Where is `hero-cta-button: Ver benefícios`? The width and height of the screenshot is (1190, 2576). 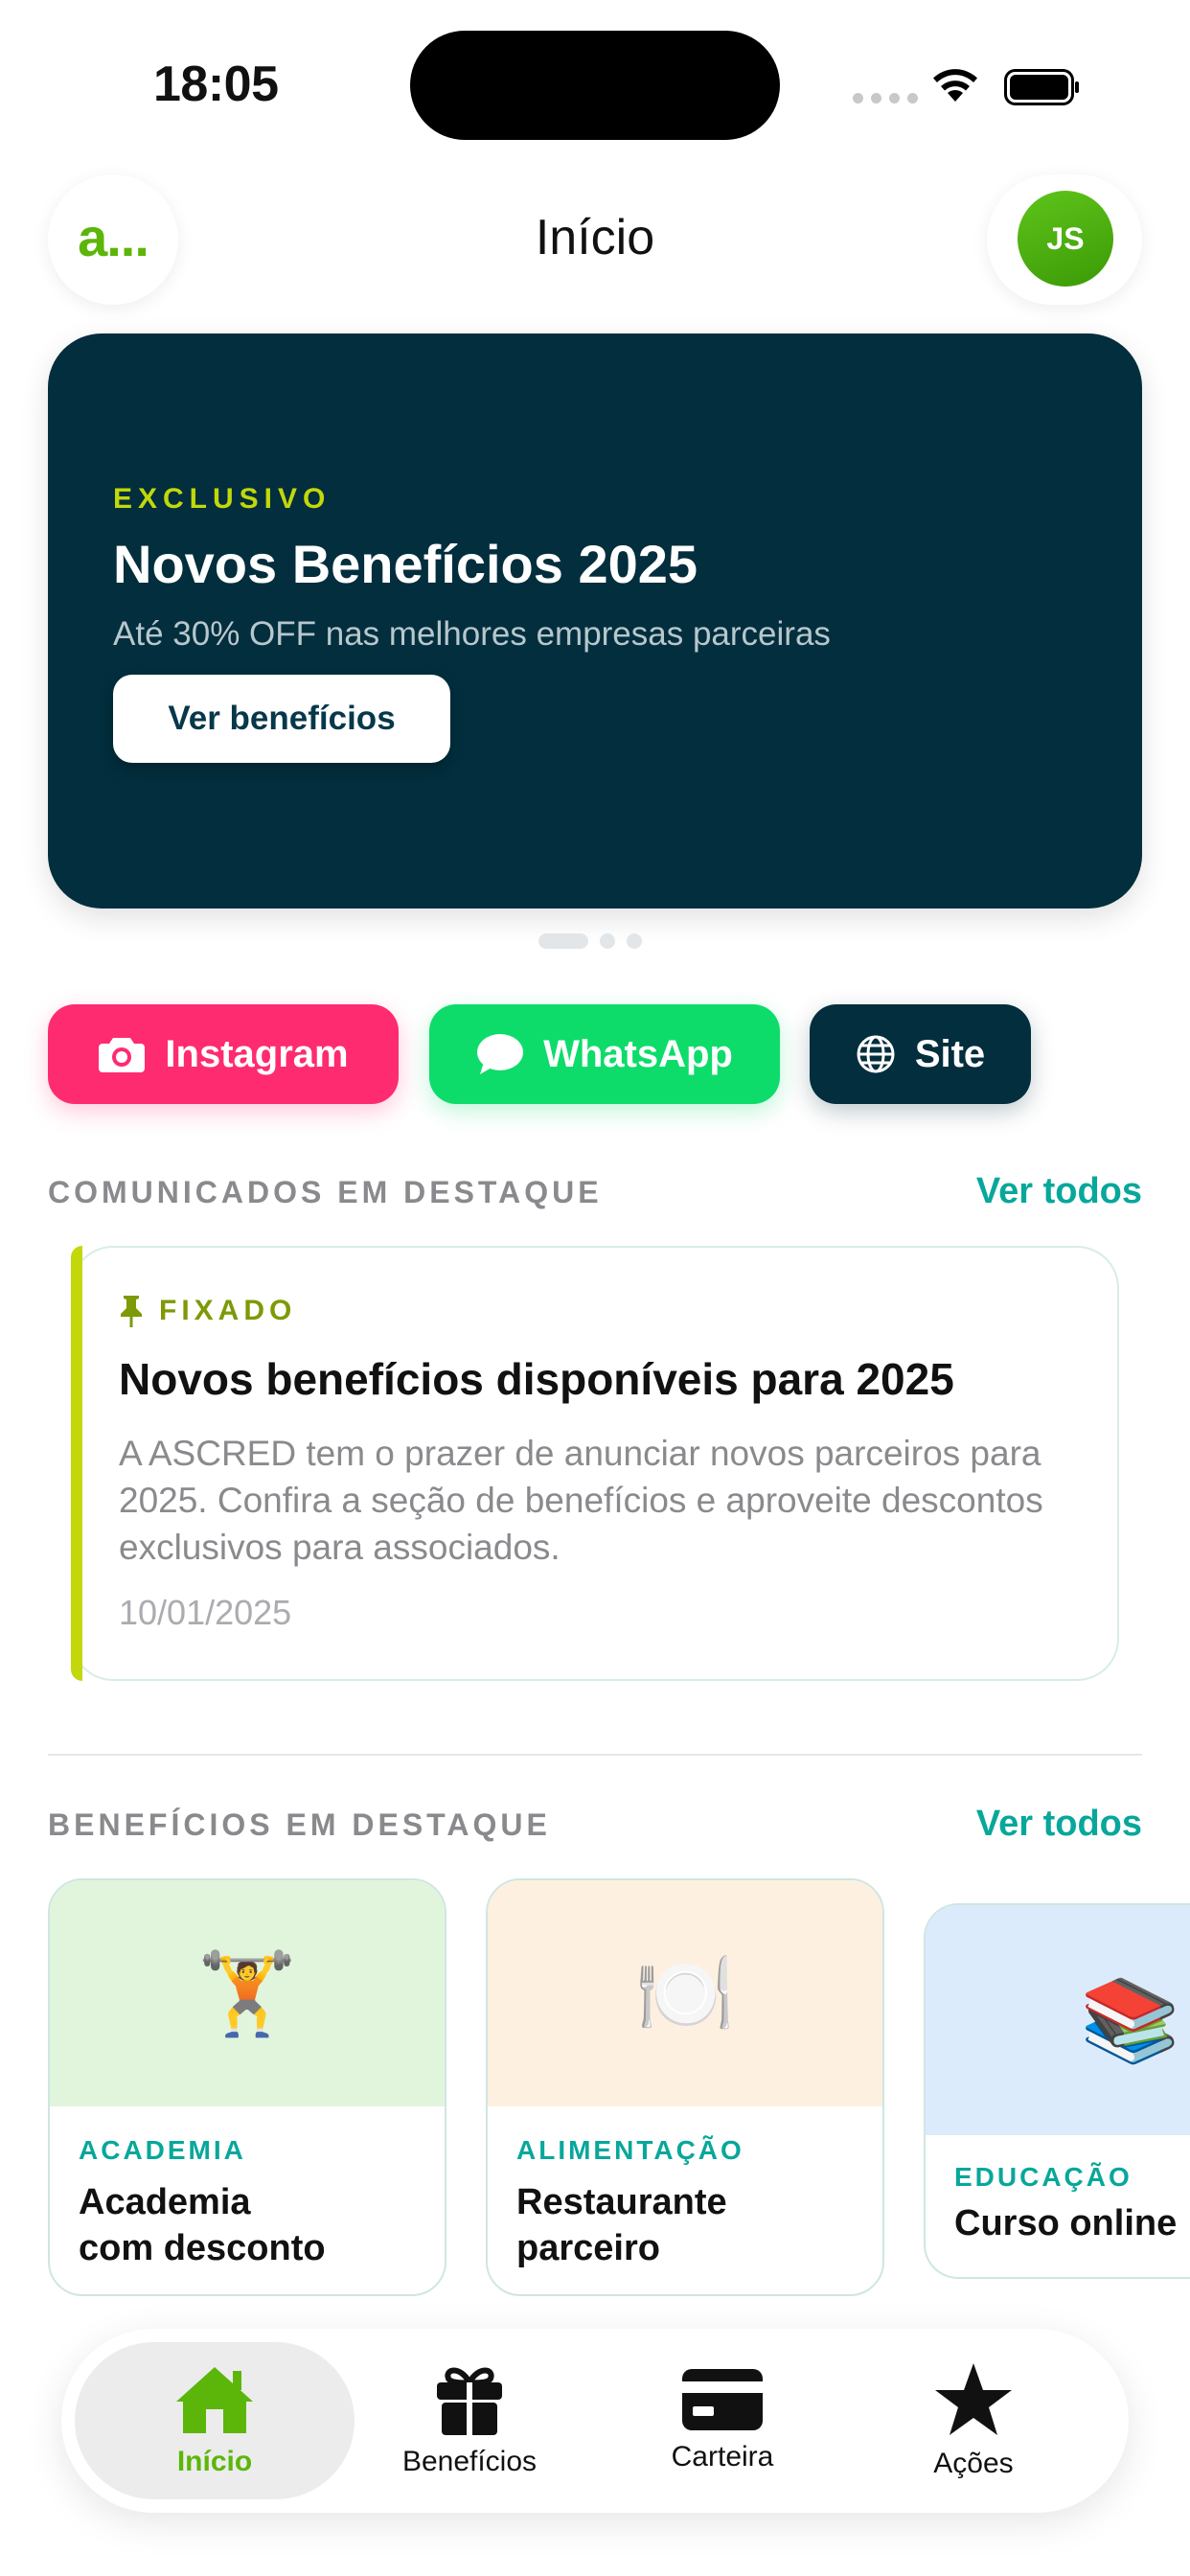 hero-cta-button: Ver benefícios is located at coordinates (281, 719).